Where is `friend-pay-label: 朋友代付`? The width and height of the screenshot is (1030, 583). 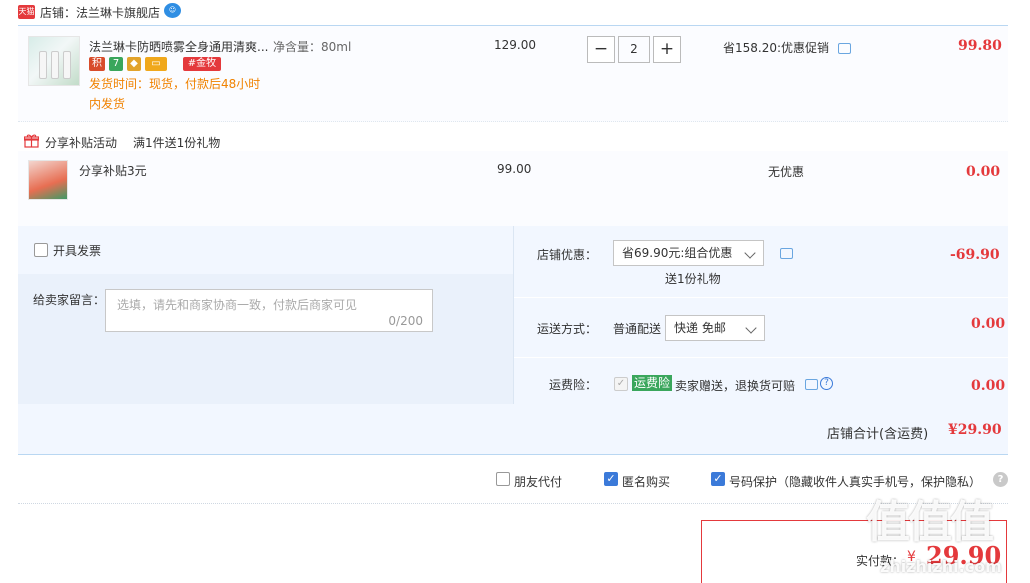 friend-pay-label: 朋友代付 is located at coordinates (538, 482).